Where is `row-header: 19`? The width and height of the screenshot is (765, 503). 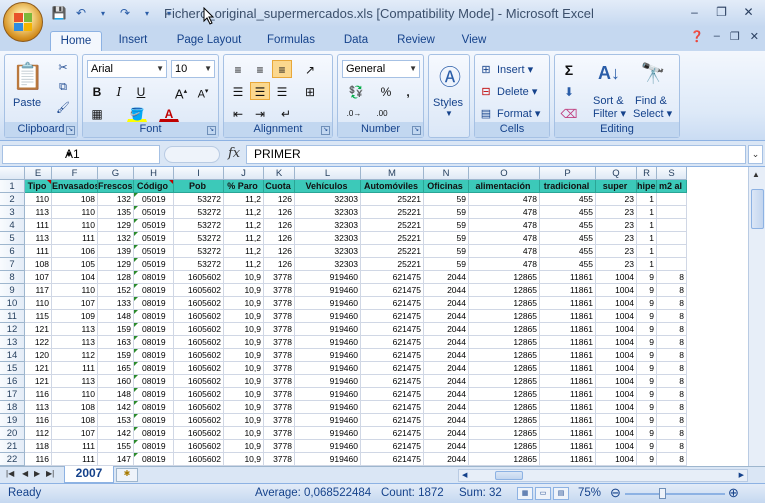
row-header: 19 is located at coordinates (12, 420).